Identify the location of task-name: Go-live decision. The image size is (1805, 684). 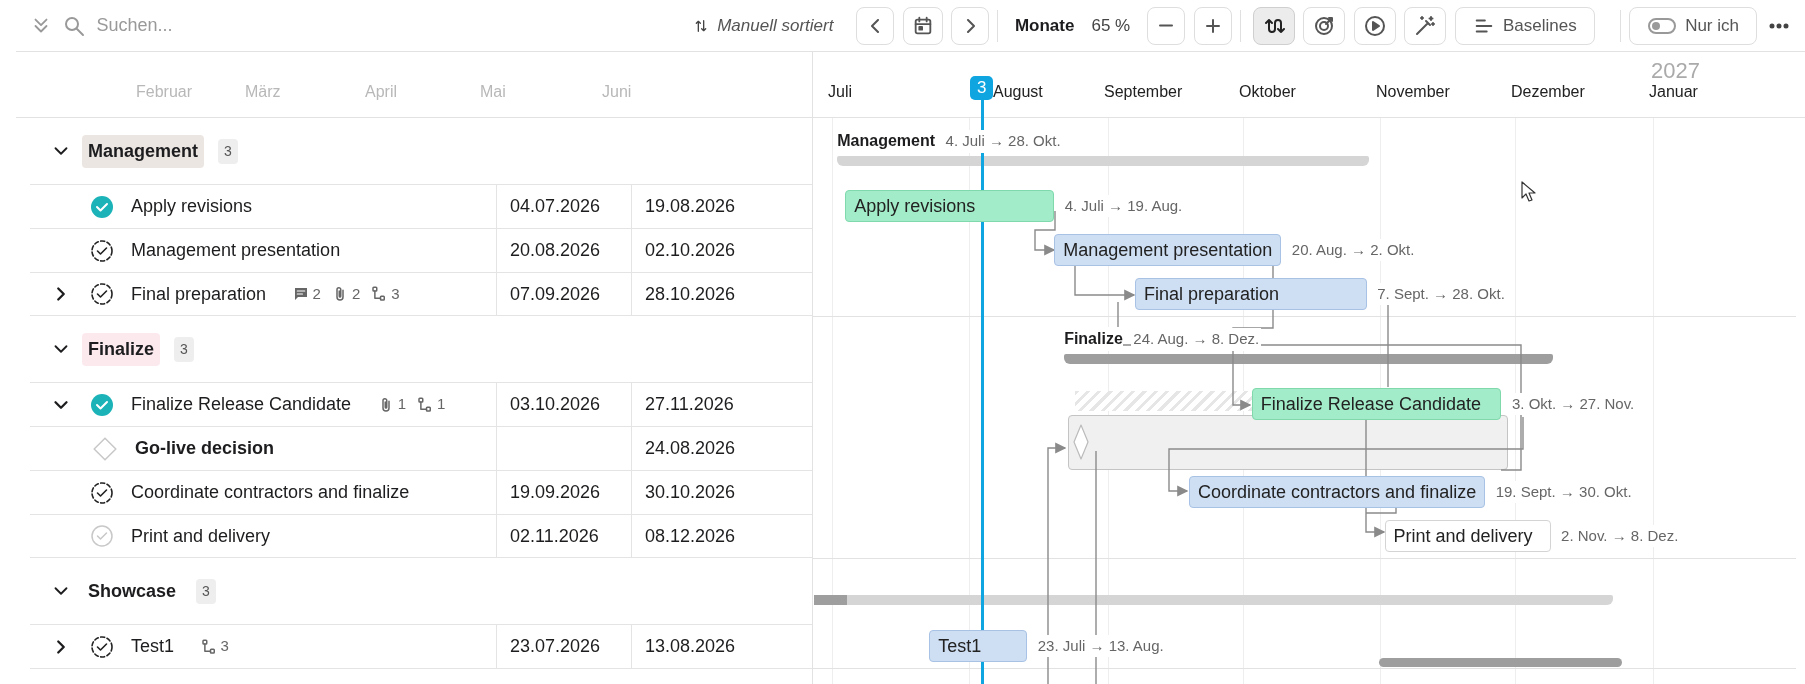
(205, 448).